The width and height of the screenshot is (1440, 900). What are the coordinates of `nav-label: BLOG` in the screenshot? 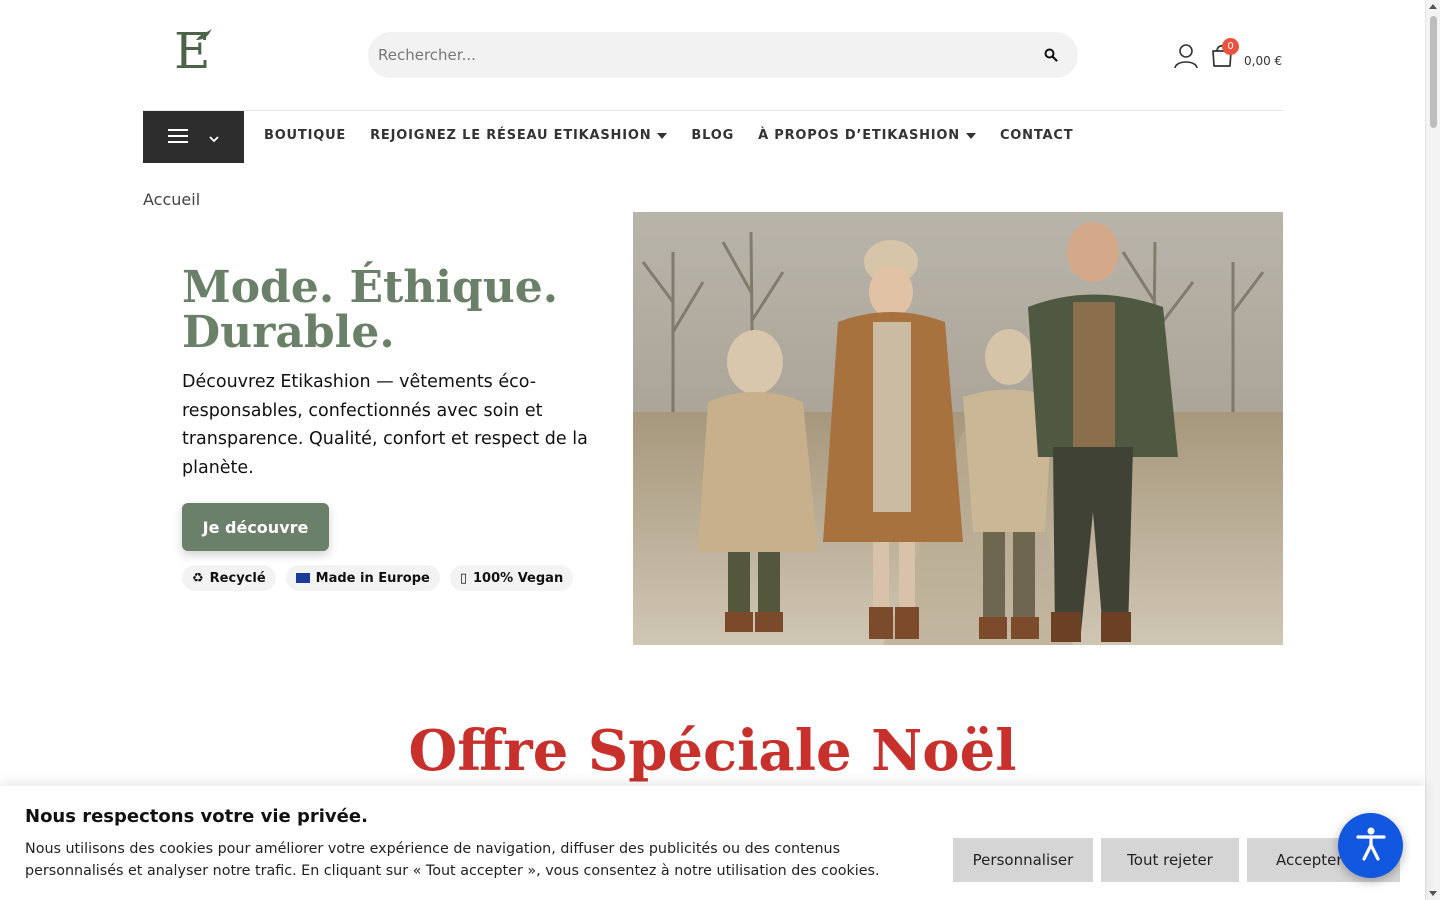 It's located at (713, 135).